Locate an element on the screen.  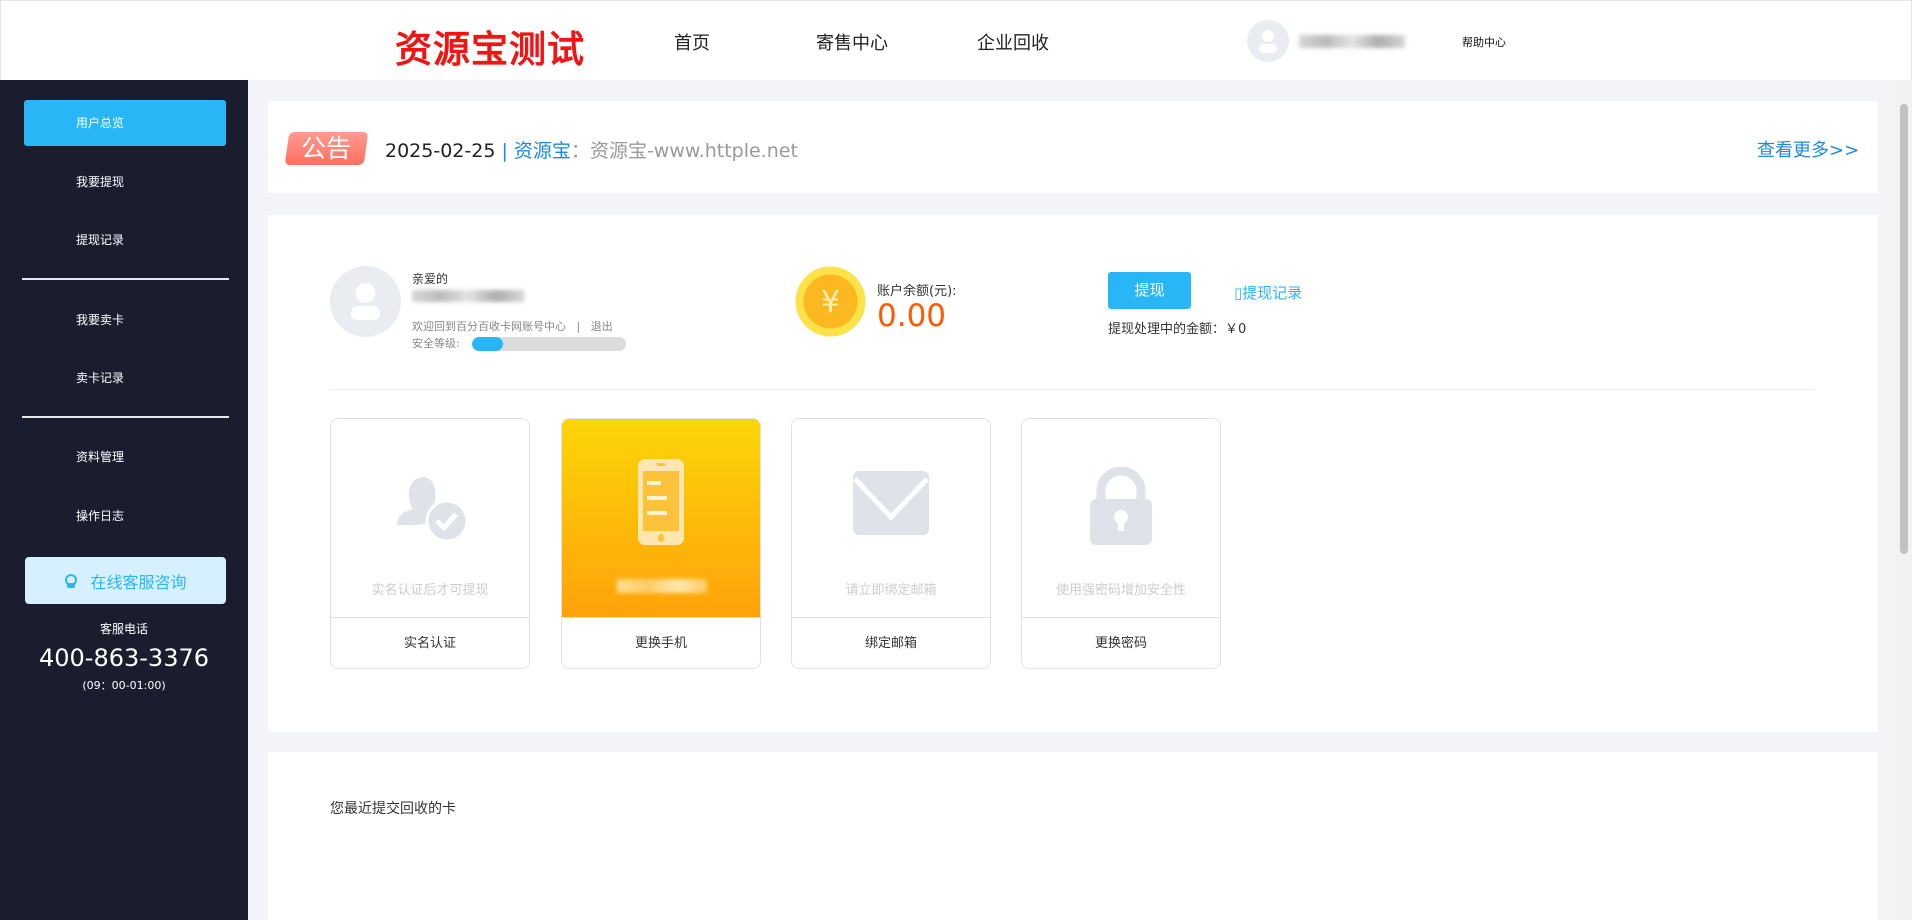
nav-home: 首页 is located at coordinates (692, 42).